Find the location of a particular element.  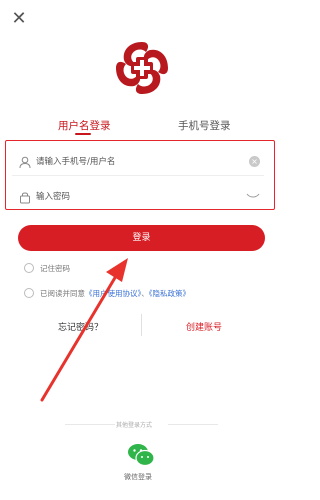

password-placeholder: 输入密码 is located at coordinates (53, 197).